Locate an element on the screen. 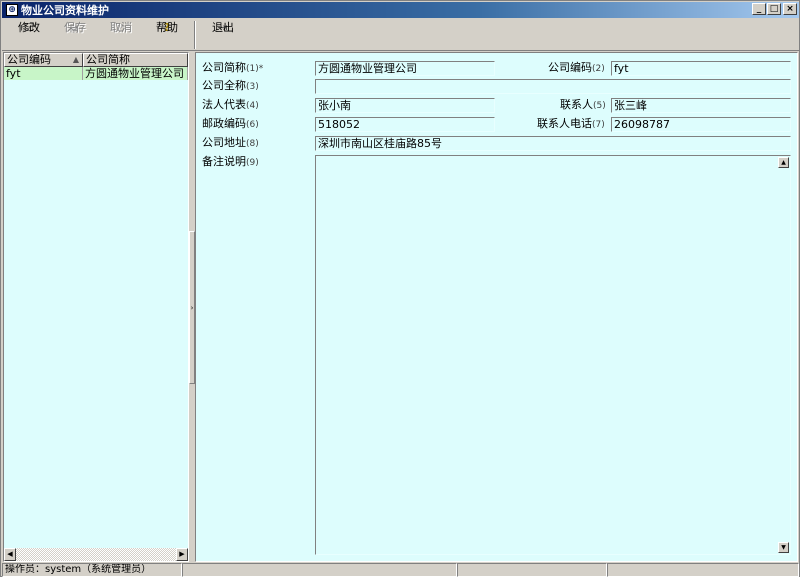  horizontal-scrollbar: ◀ ▶ is located at coordinates (96, 554).